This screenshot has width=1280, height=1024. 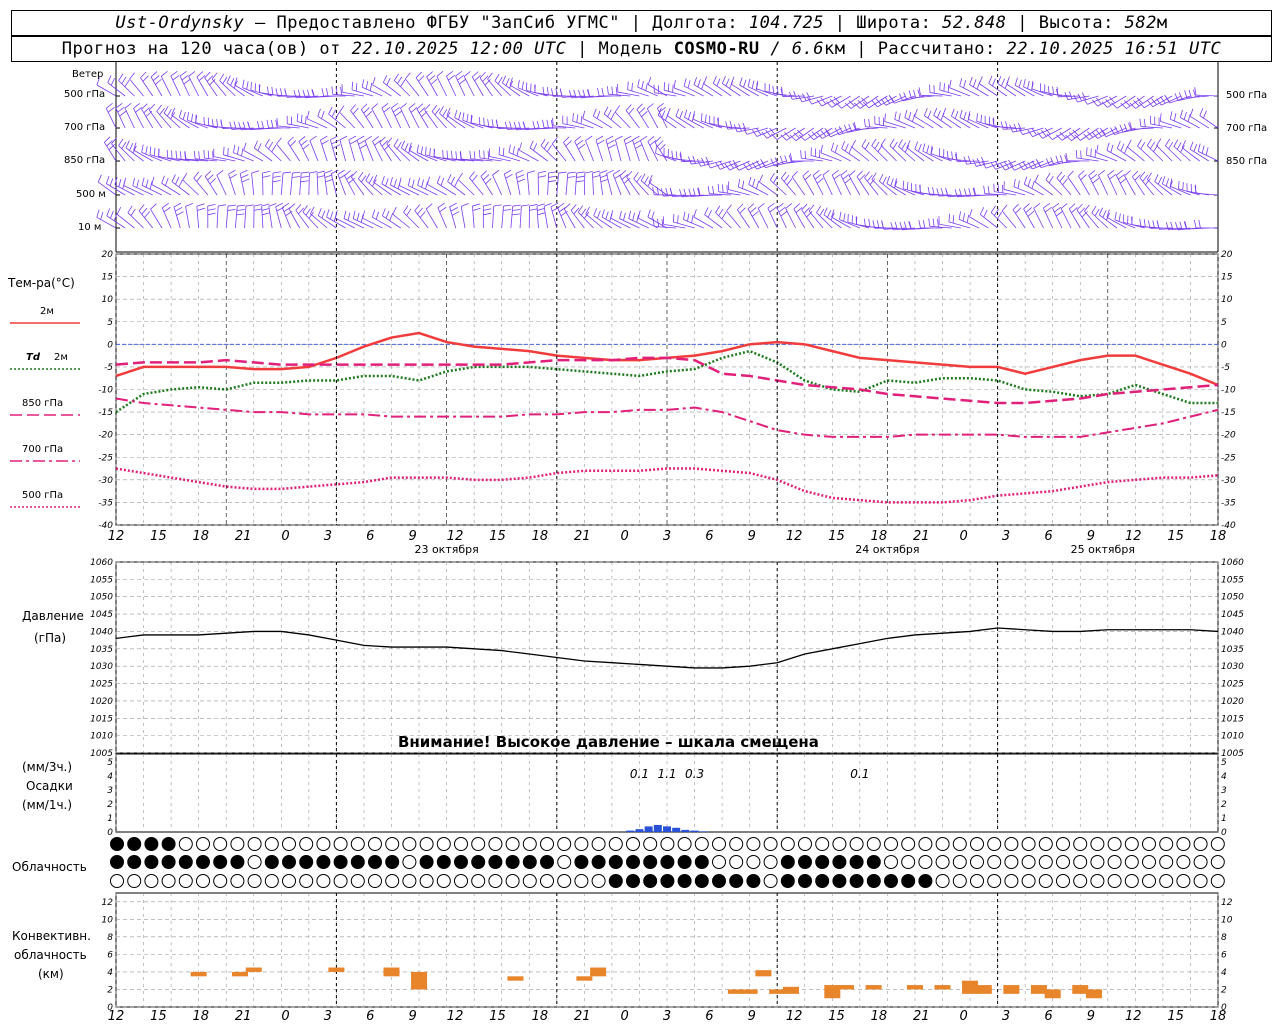 I want to click on pressure-tick-right: 1030, so click(x=1232, y=667).